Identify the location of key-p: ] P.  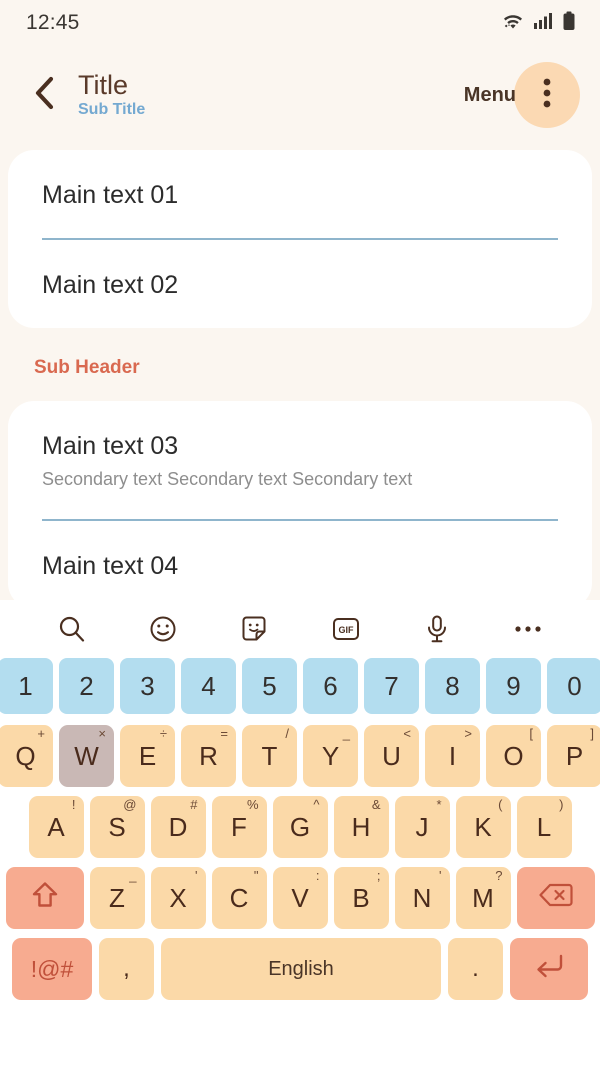
(573, 756).